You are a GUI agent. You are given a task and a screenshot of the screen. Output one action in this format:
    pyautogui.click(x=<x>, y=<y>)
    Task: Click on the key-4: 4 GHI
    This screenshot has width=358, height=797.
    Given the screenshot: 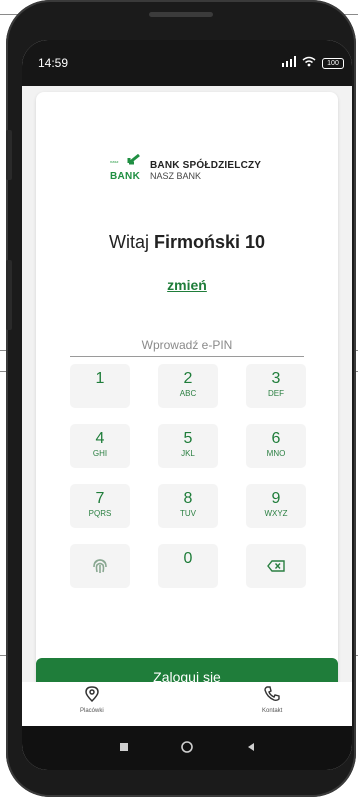 What is the action you would take?
    pyautogui.click(x=100, y=446)
    